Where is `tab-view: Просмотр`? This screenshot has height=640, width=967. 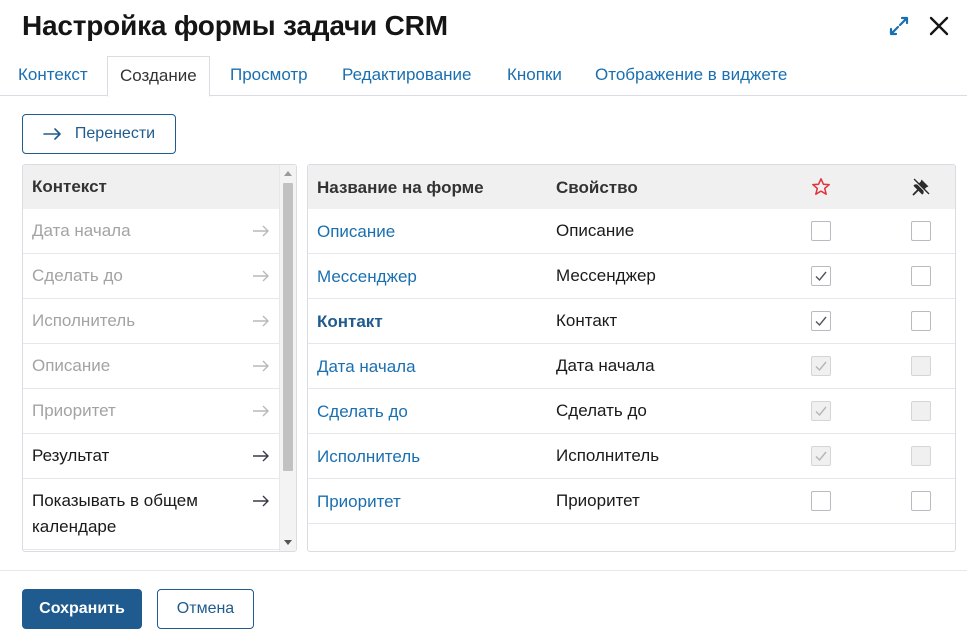
tab-view: Просмотр is located at coordinates (269, 76).